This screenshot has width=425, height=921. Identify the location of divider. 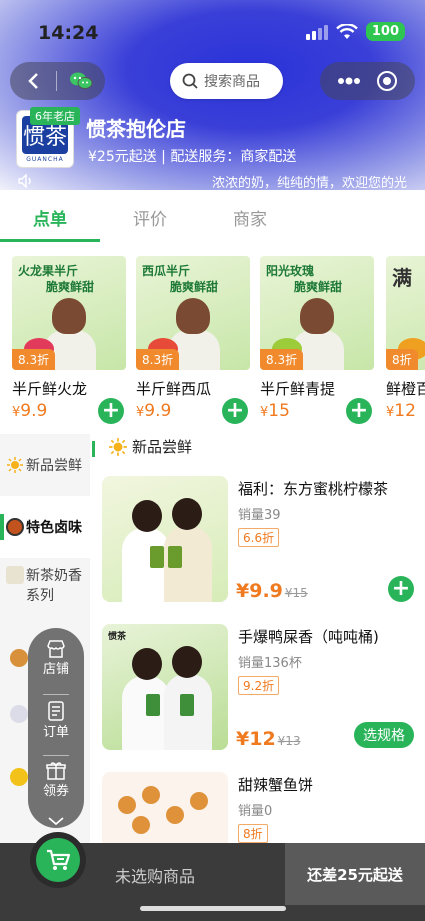
(56, 694).